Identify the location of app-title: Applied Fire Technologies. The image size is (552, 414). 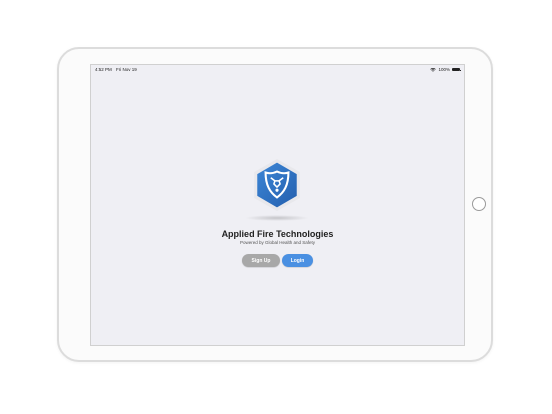
(277, 234).